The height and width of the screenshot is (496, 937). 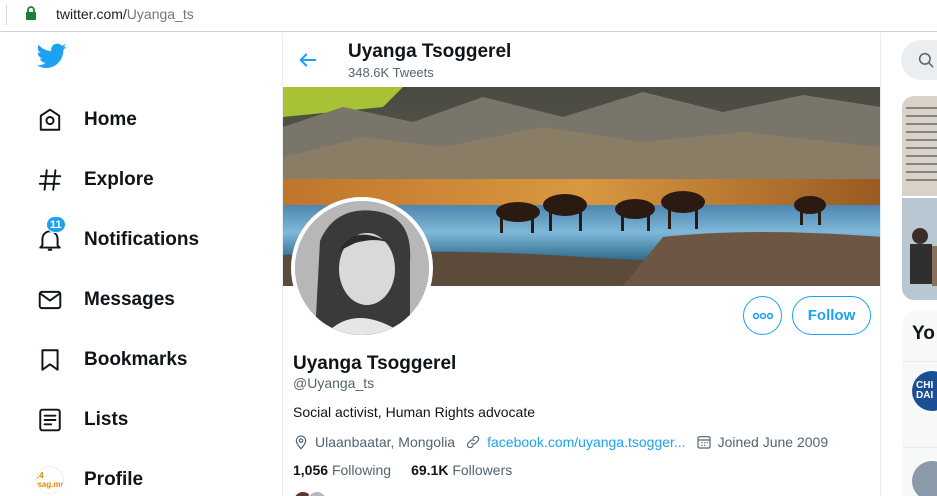 I want to click on follow-button: Follow, so click(x=831, y=315).